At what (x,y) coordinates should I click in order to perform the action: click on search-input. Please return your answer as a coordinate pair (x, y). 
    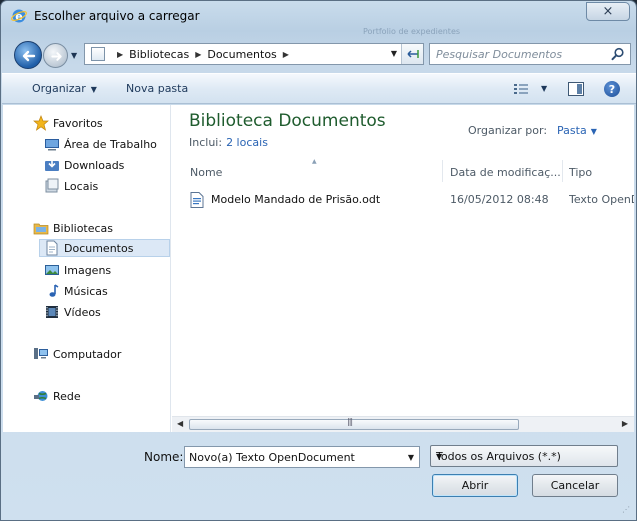
    Looking at the image, I should click on (520, 54).